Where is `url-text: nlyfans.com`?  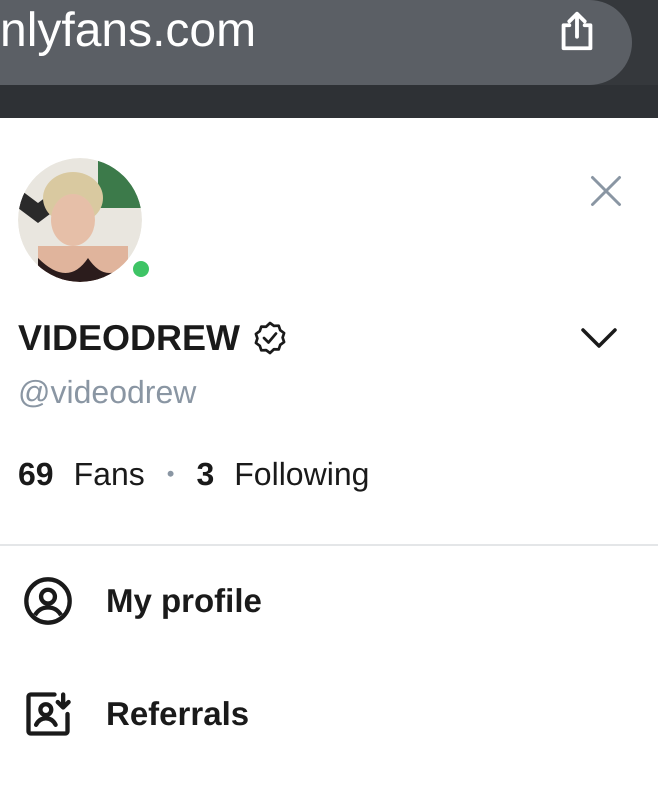 url-text: nlyfans.com is located at coordinates (128, 30).